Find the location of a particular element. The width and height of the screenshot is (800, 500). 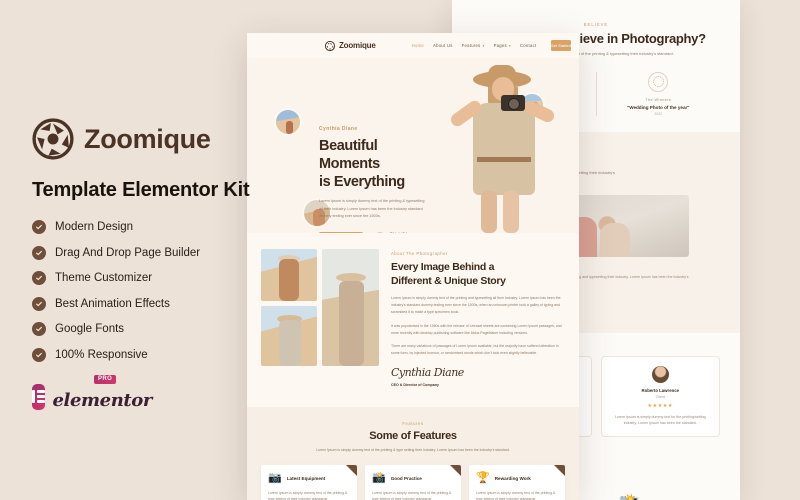

feature-label: Theme Customizer is located at coordinates (104, 278).